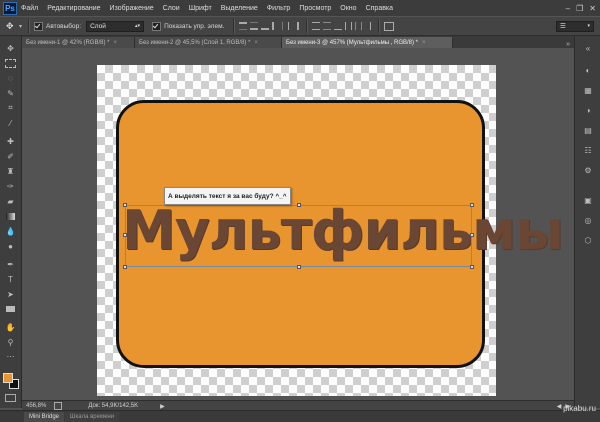  What do you see at coordinates (10, 327) in the screenshot?
I see `hand-tool-icon: ✋` at bounding box center [10, 327].